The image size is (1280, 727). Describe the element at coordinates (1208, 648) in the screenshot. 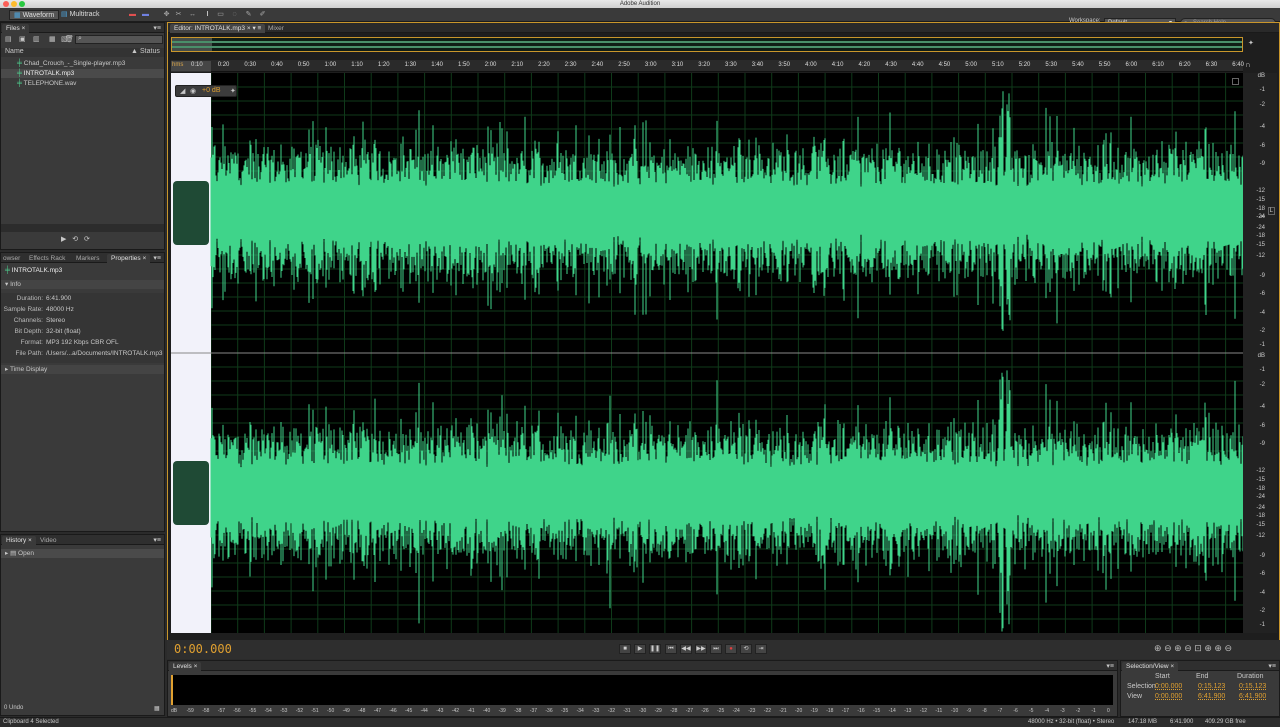

I see `zoom-in-left-icon: ⊕` at that location.